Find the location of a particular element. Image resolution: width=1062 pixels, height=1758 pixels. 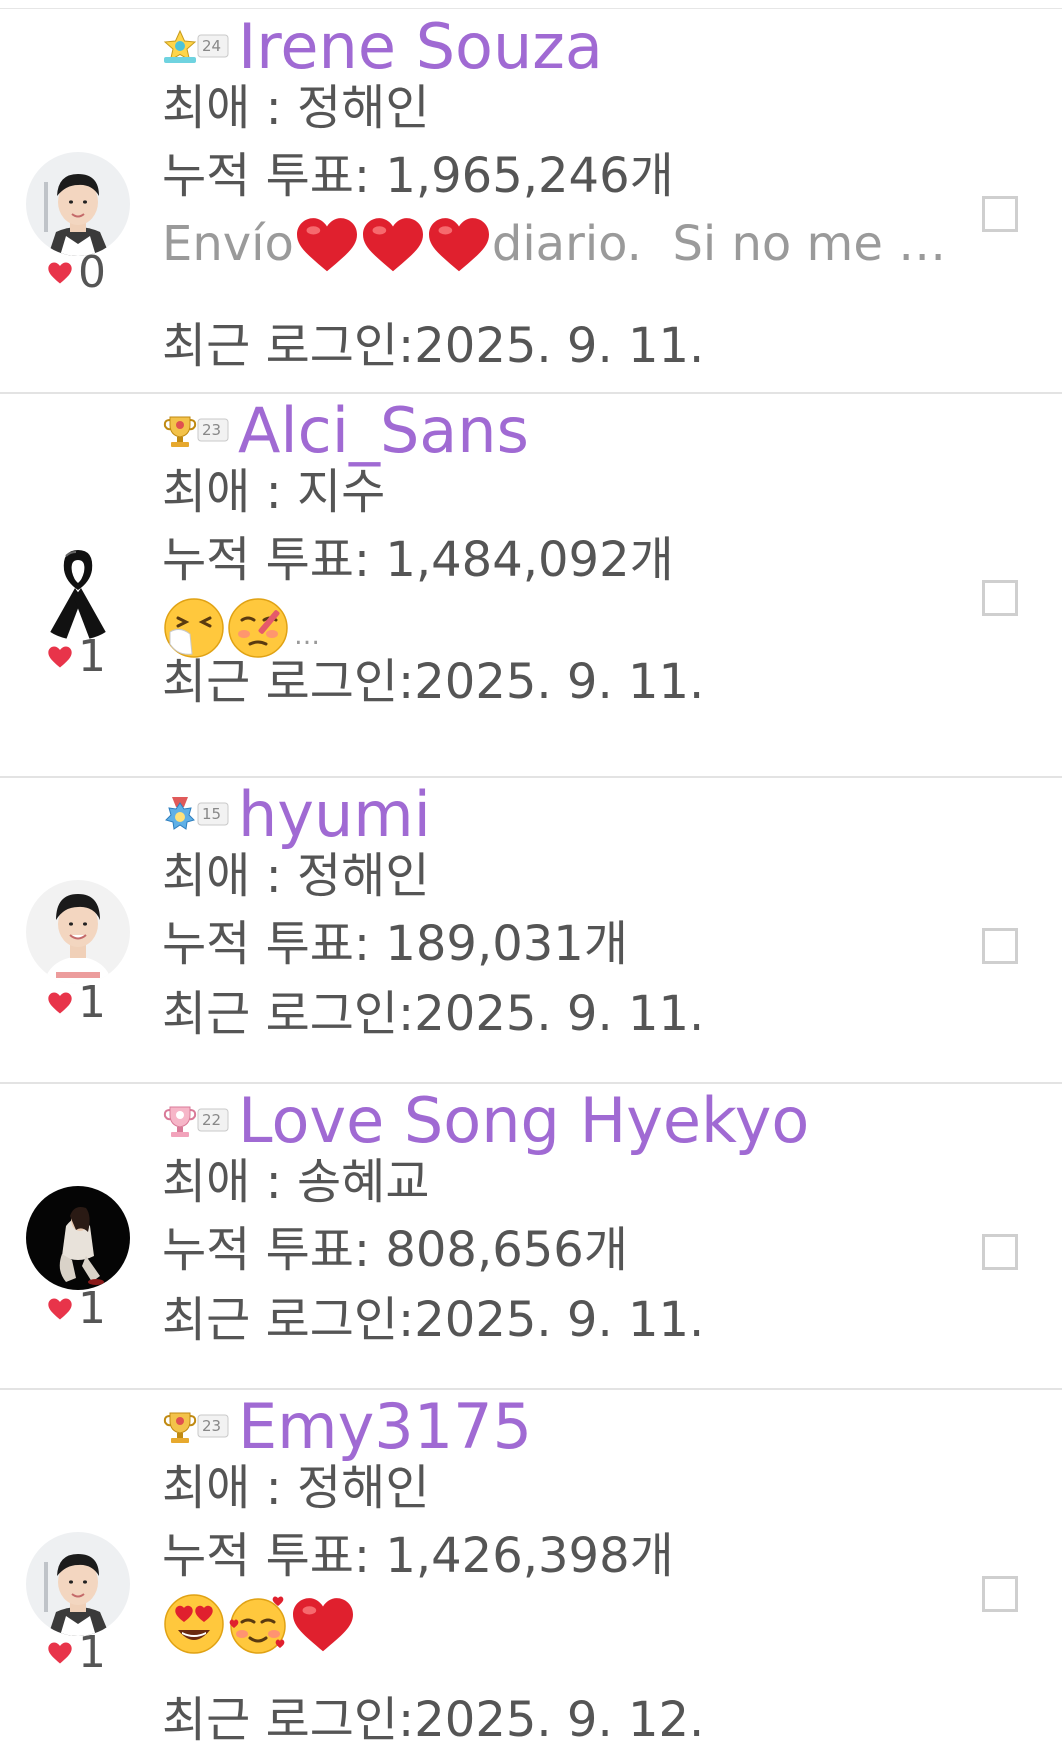

name-line: 24 Irene Souza is located at coordinates (382, 47).